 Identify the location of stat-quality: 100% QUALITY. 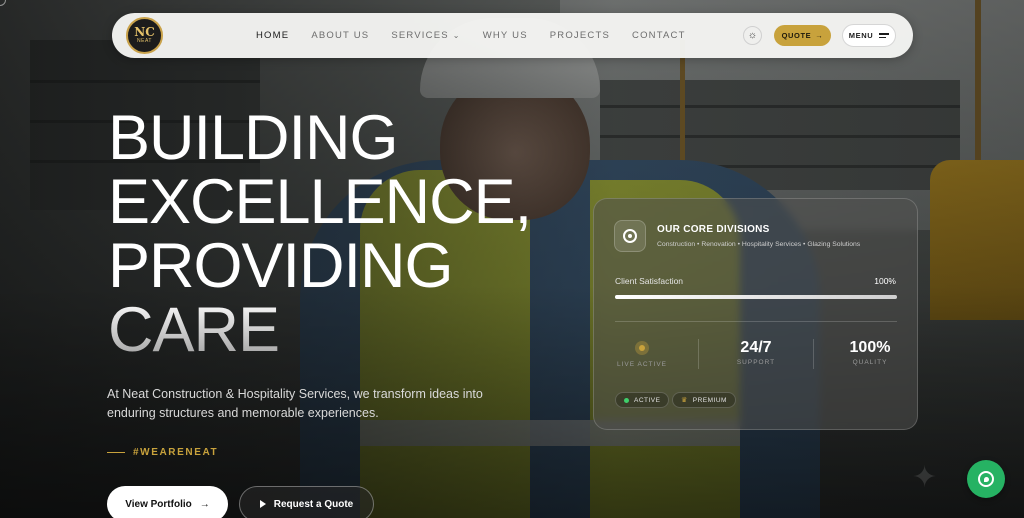
(870, 352).